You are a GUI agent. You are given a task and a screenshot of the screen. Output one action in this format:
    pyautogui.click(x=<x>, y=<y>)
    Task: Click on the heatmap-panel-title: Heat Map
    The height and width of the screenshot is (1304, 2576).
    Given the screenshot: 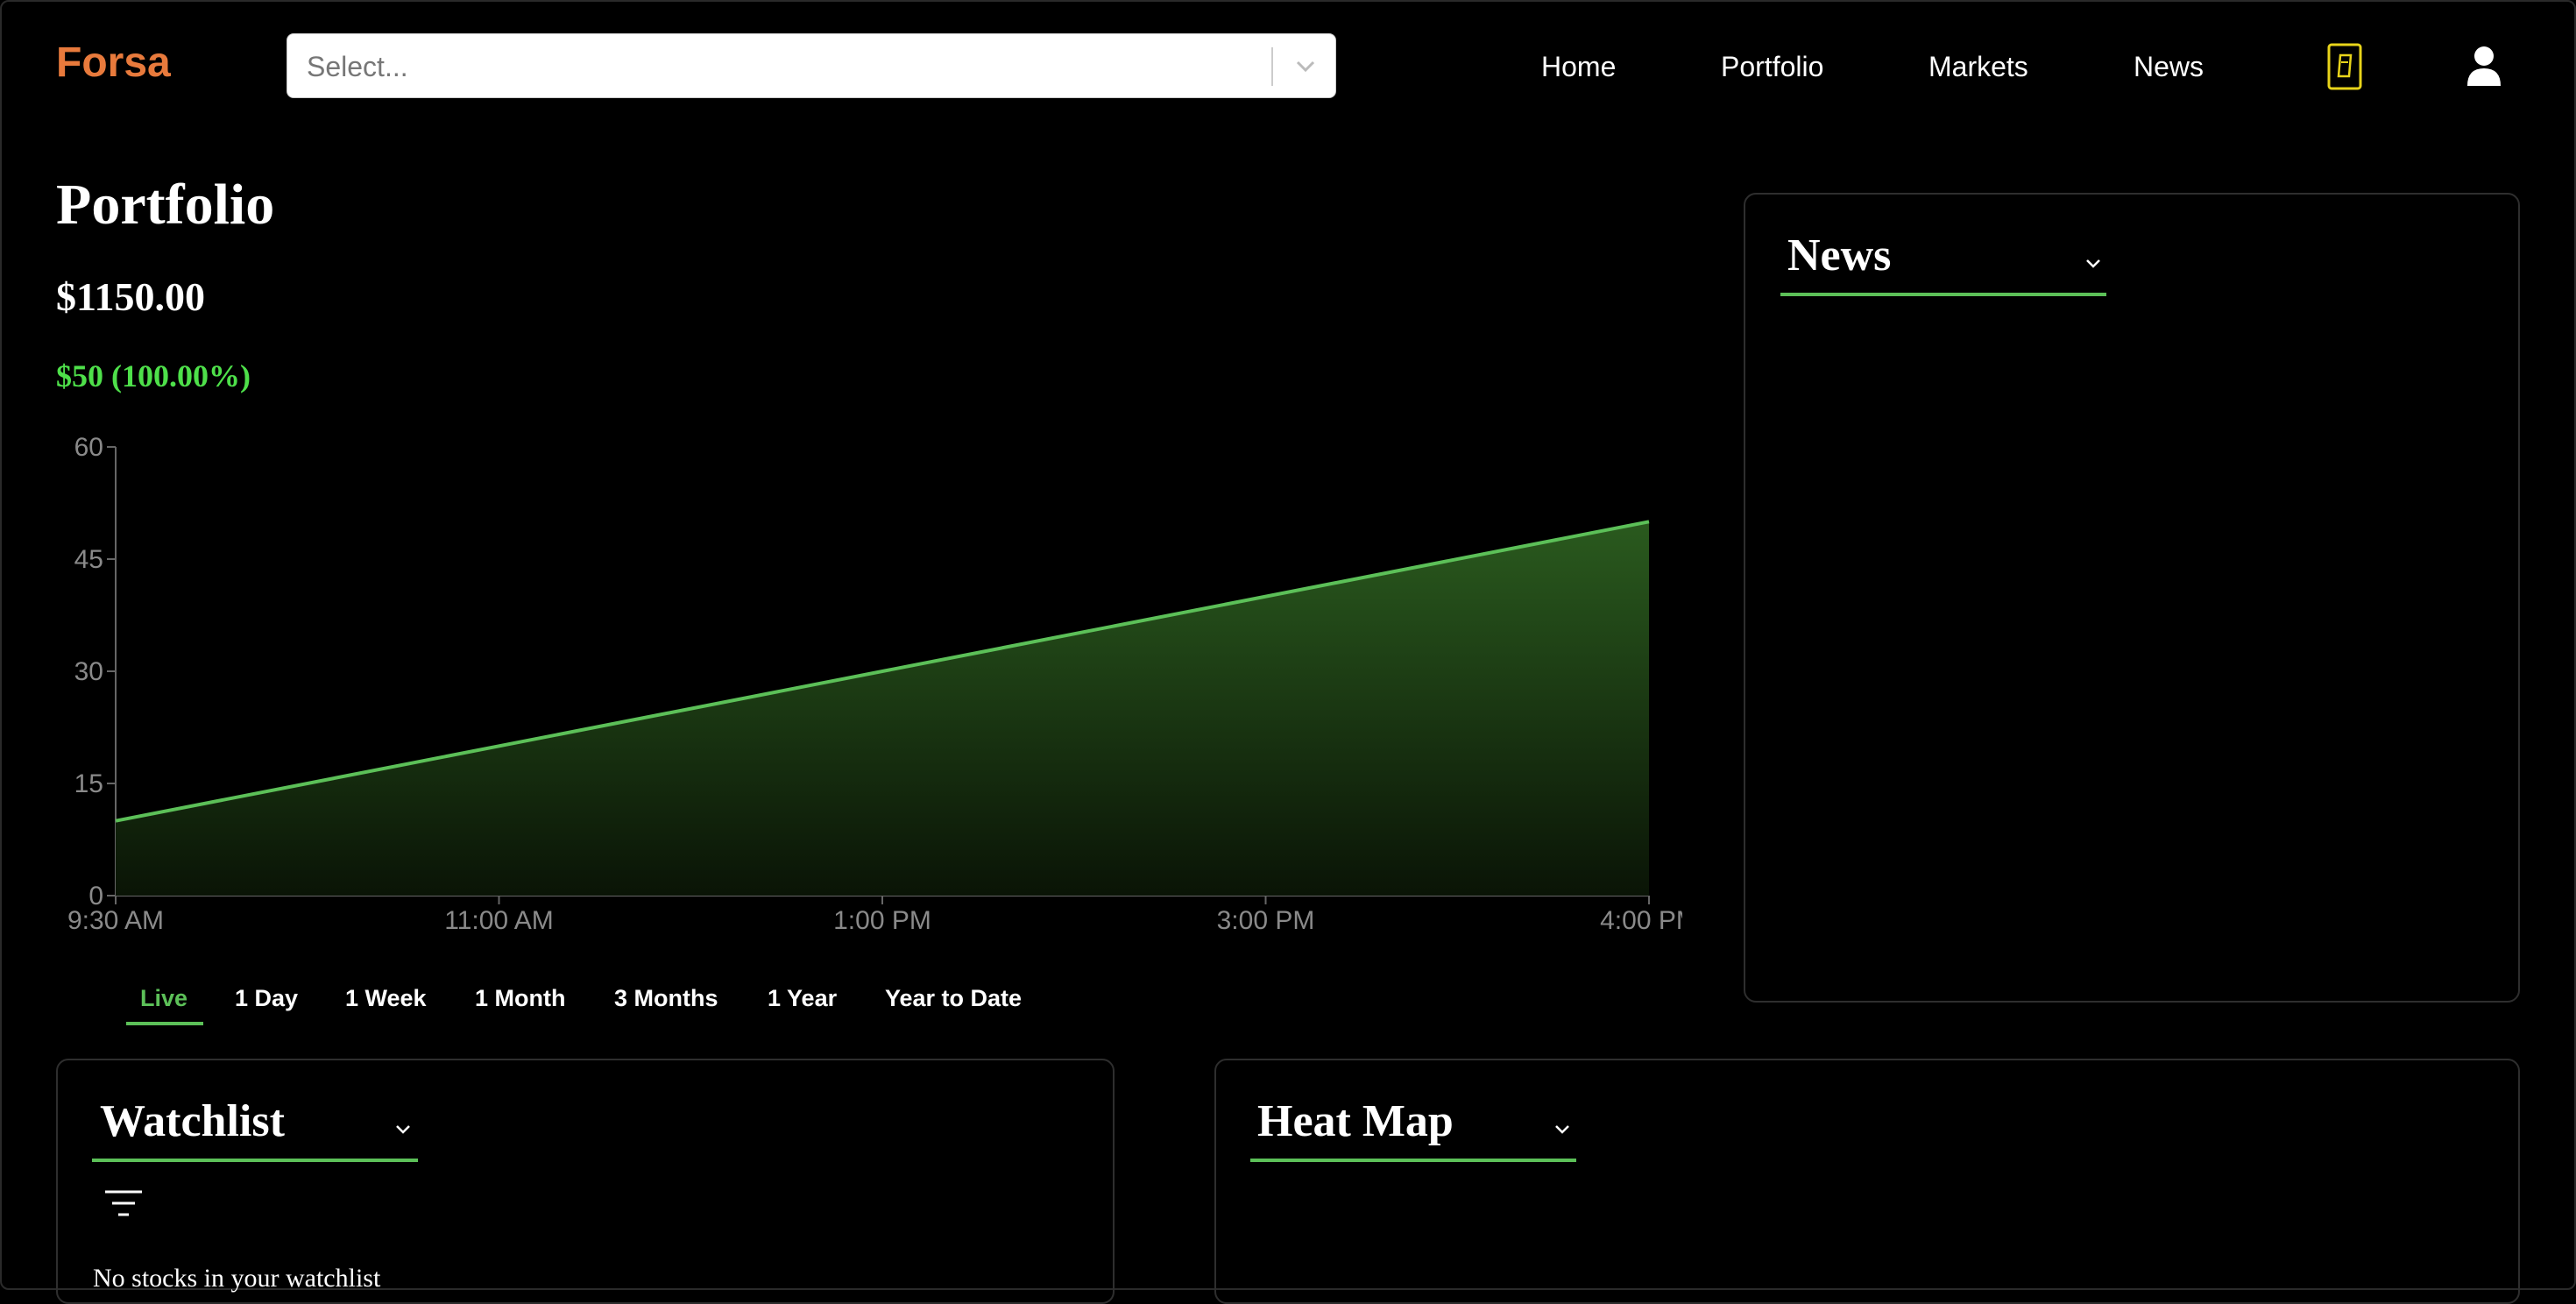 What is the action you would take?
    pyautogui.click(x=1355, y=1121)
    